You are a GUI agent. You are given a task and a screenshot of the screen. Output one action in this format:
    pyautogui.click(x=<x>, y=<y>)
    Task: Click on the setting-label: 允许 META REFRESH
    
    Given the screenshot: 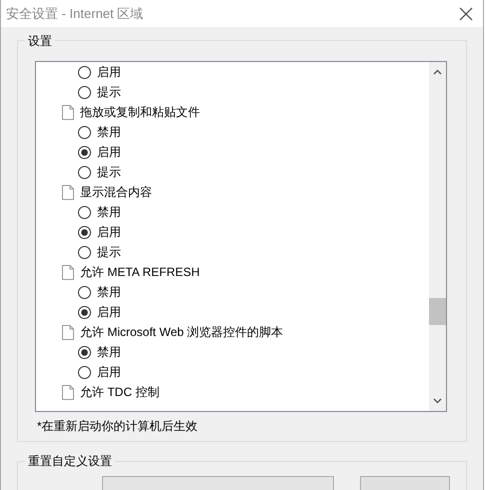 What is the action you would take?
    pyautogui.click(x=140, y=272)
    